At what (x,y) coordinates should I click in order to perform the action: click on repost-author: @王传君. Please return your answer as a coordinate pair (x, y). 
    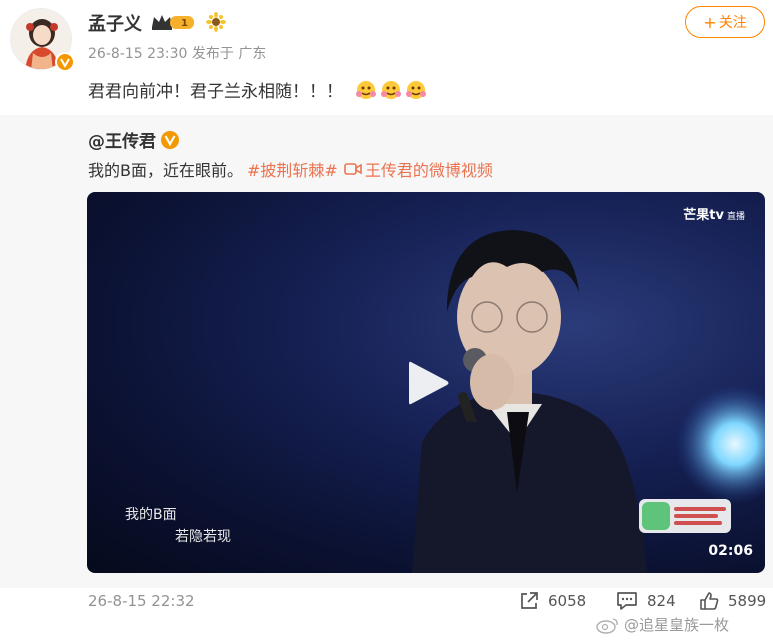
    Looking at the image, I should click on (134, 139).